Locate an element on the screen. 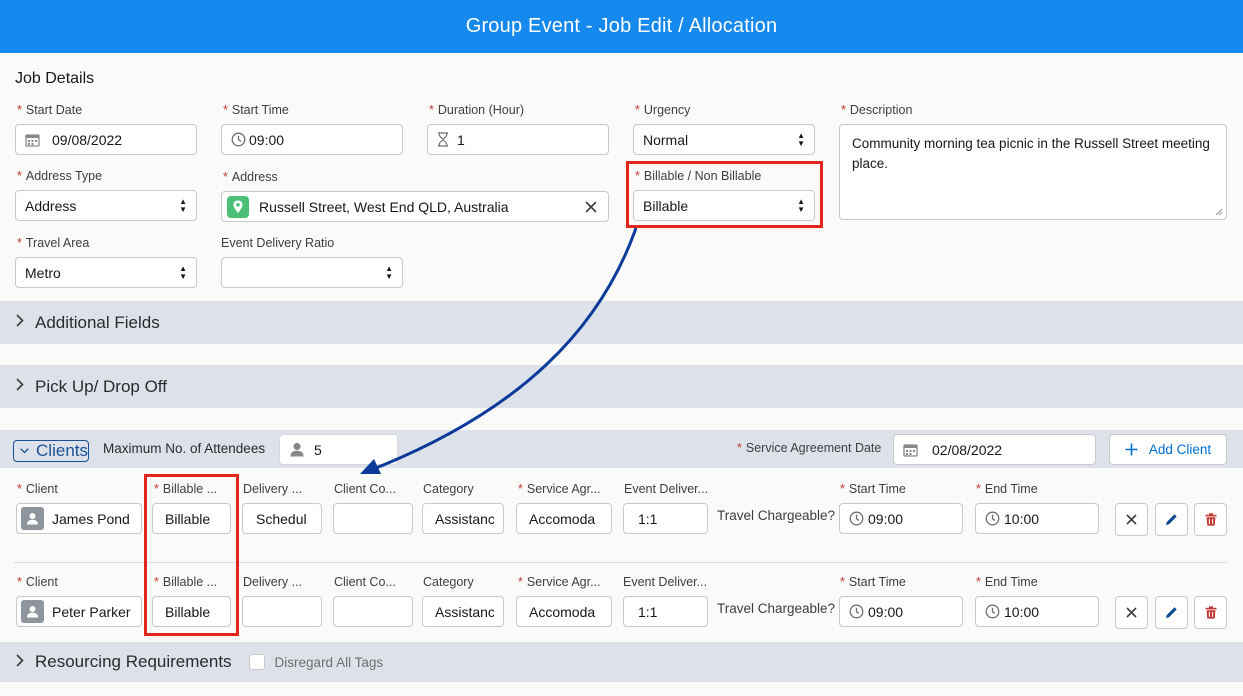 The image size is (1243, 696). annotation-arrow is located at coordinates (499, 350).